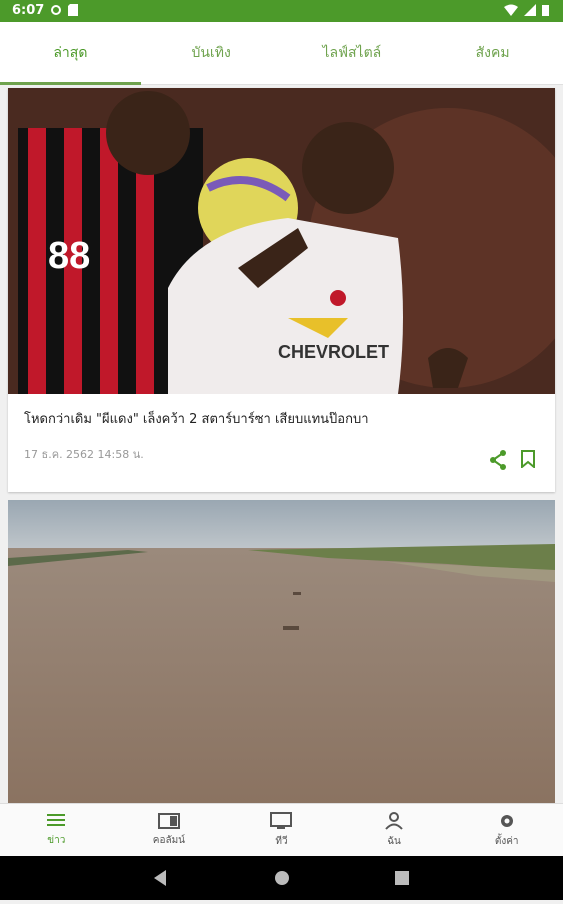 Image resolution: width=563 pixels, height=904 pixels. Describe the element at coordinates (70, 53) in the screenshot. I see `tab-latest: ล่าสุด` at that location.